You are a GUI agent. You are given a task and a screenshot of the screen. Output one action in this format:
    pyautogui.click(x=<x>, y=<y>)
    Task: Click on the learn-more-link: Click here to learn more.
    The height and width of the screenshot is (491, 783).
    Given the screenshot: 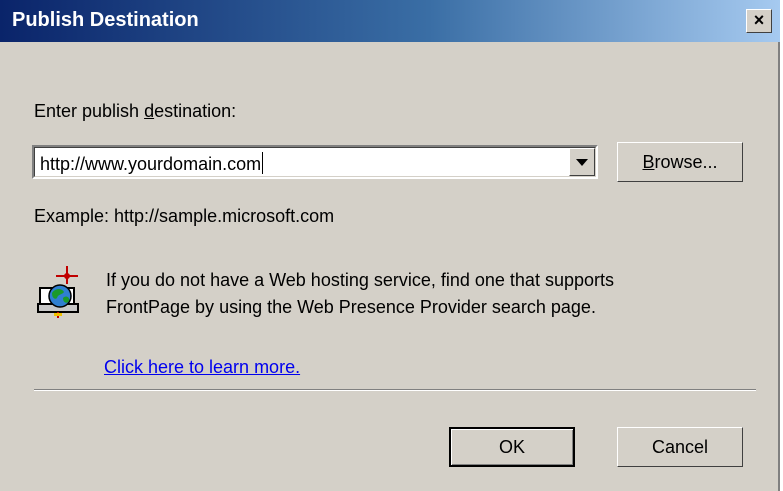 What is the action you would take?
    pyautogui.click(x=202, y=367)
    